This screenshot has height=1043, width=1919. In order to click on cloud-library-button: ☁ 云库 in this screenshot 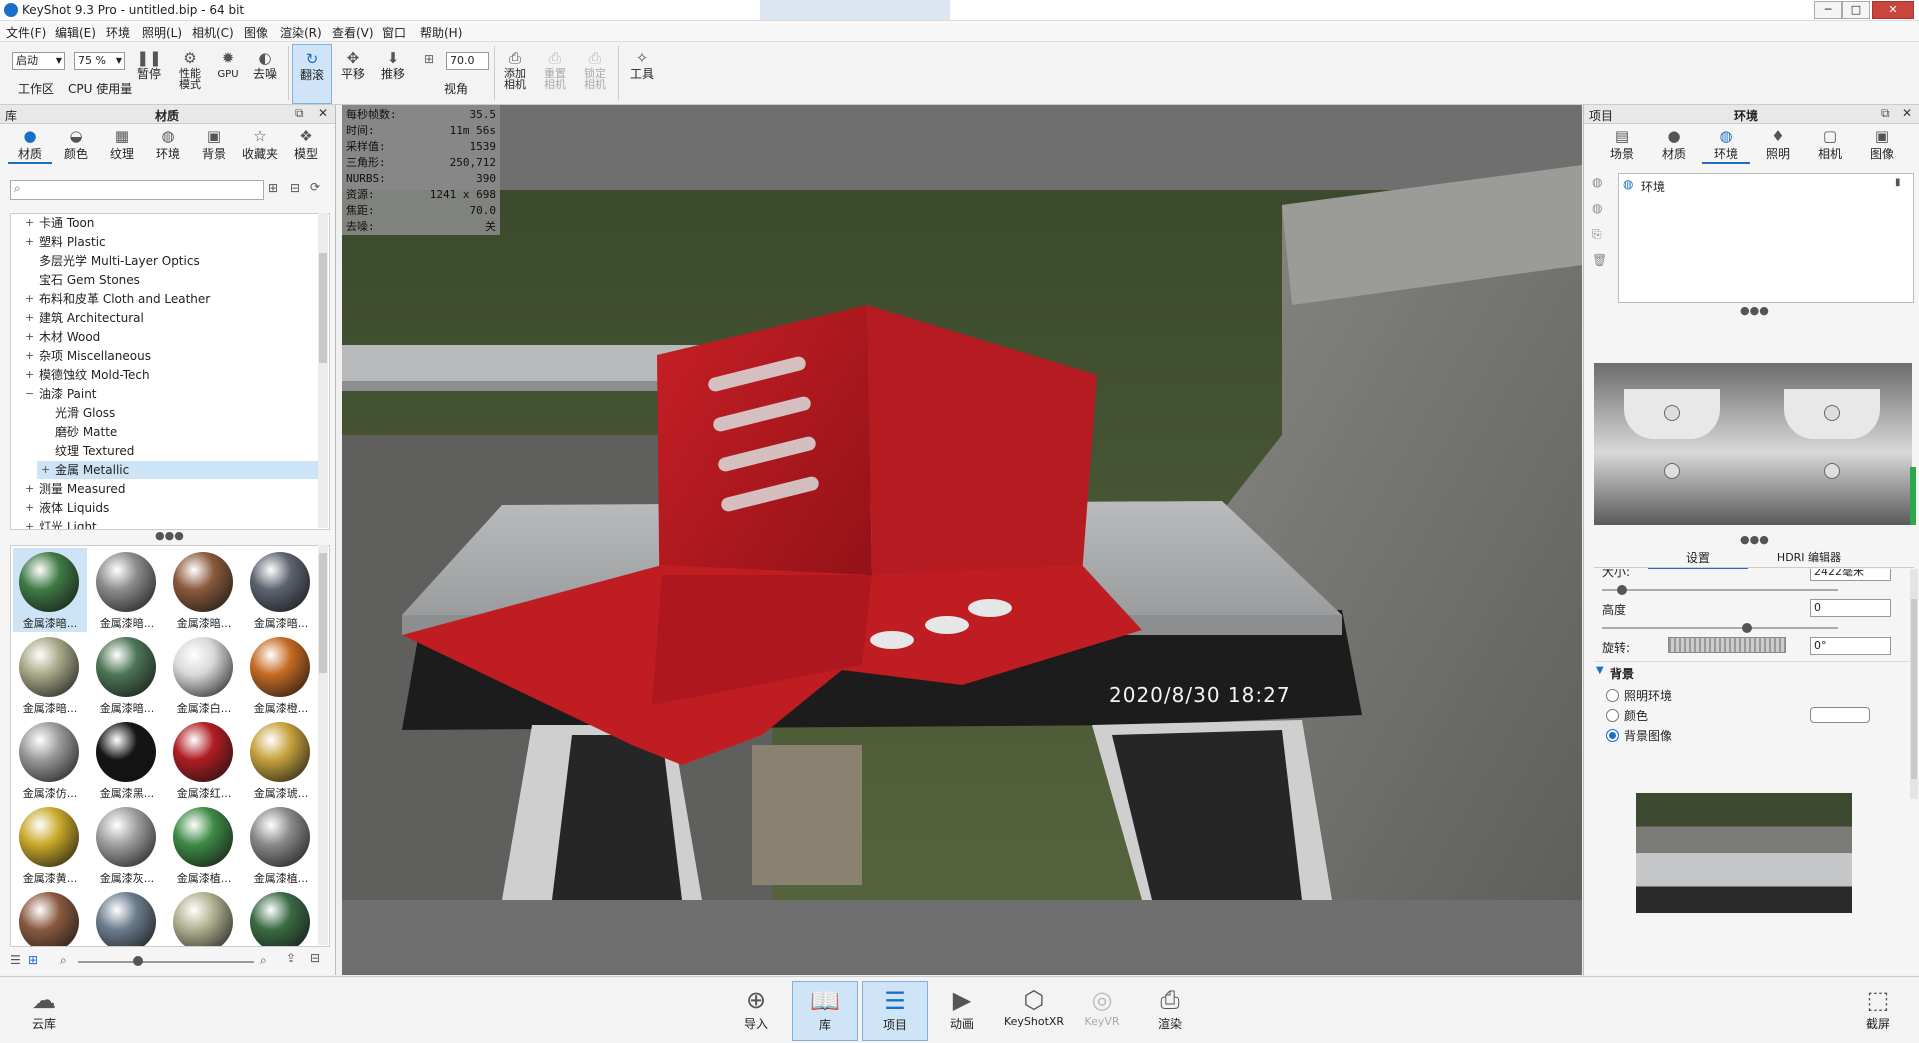, I will do `click(44, 1010)`.